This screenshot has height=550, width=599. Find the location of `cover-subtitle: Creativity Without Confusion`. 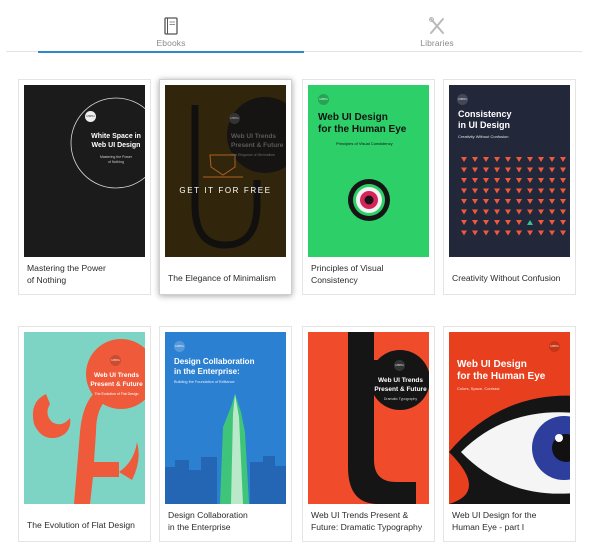

cover-subtitle: Creativity Without Confusion is located at coordinates (483, 136).